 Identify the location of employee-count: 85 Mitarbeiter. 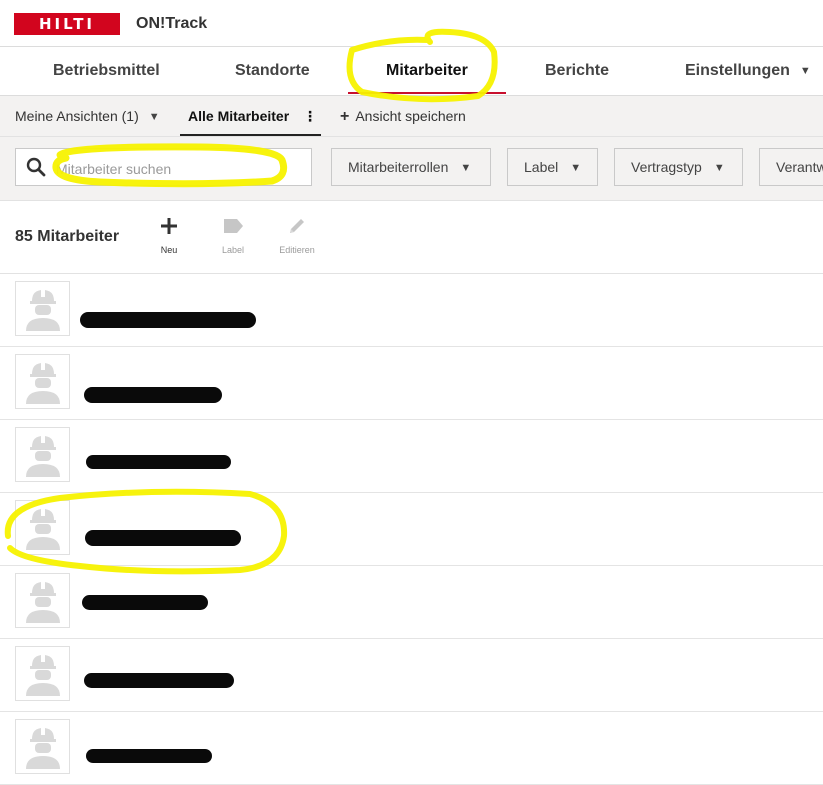
(67, 236).